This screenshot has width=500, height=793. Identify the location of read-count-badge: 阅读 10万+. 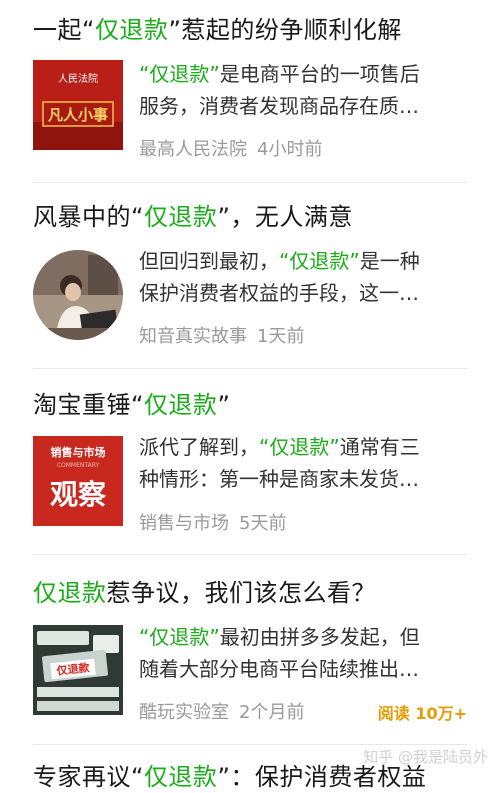
(422, 713).